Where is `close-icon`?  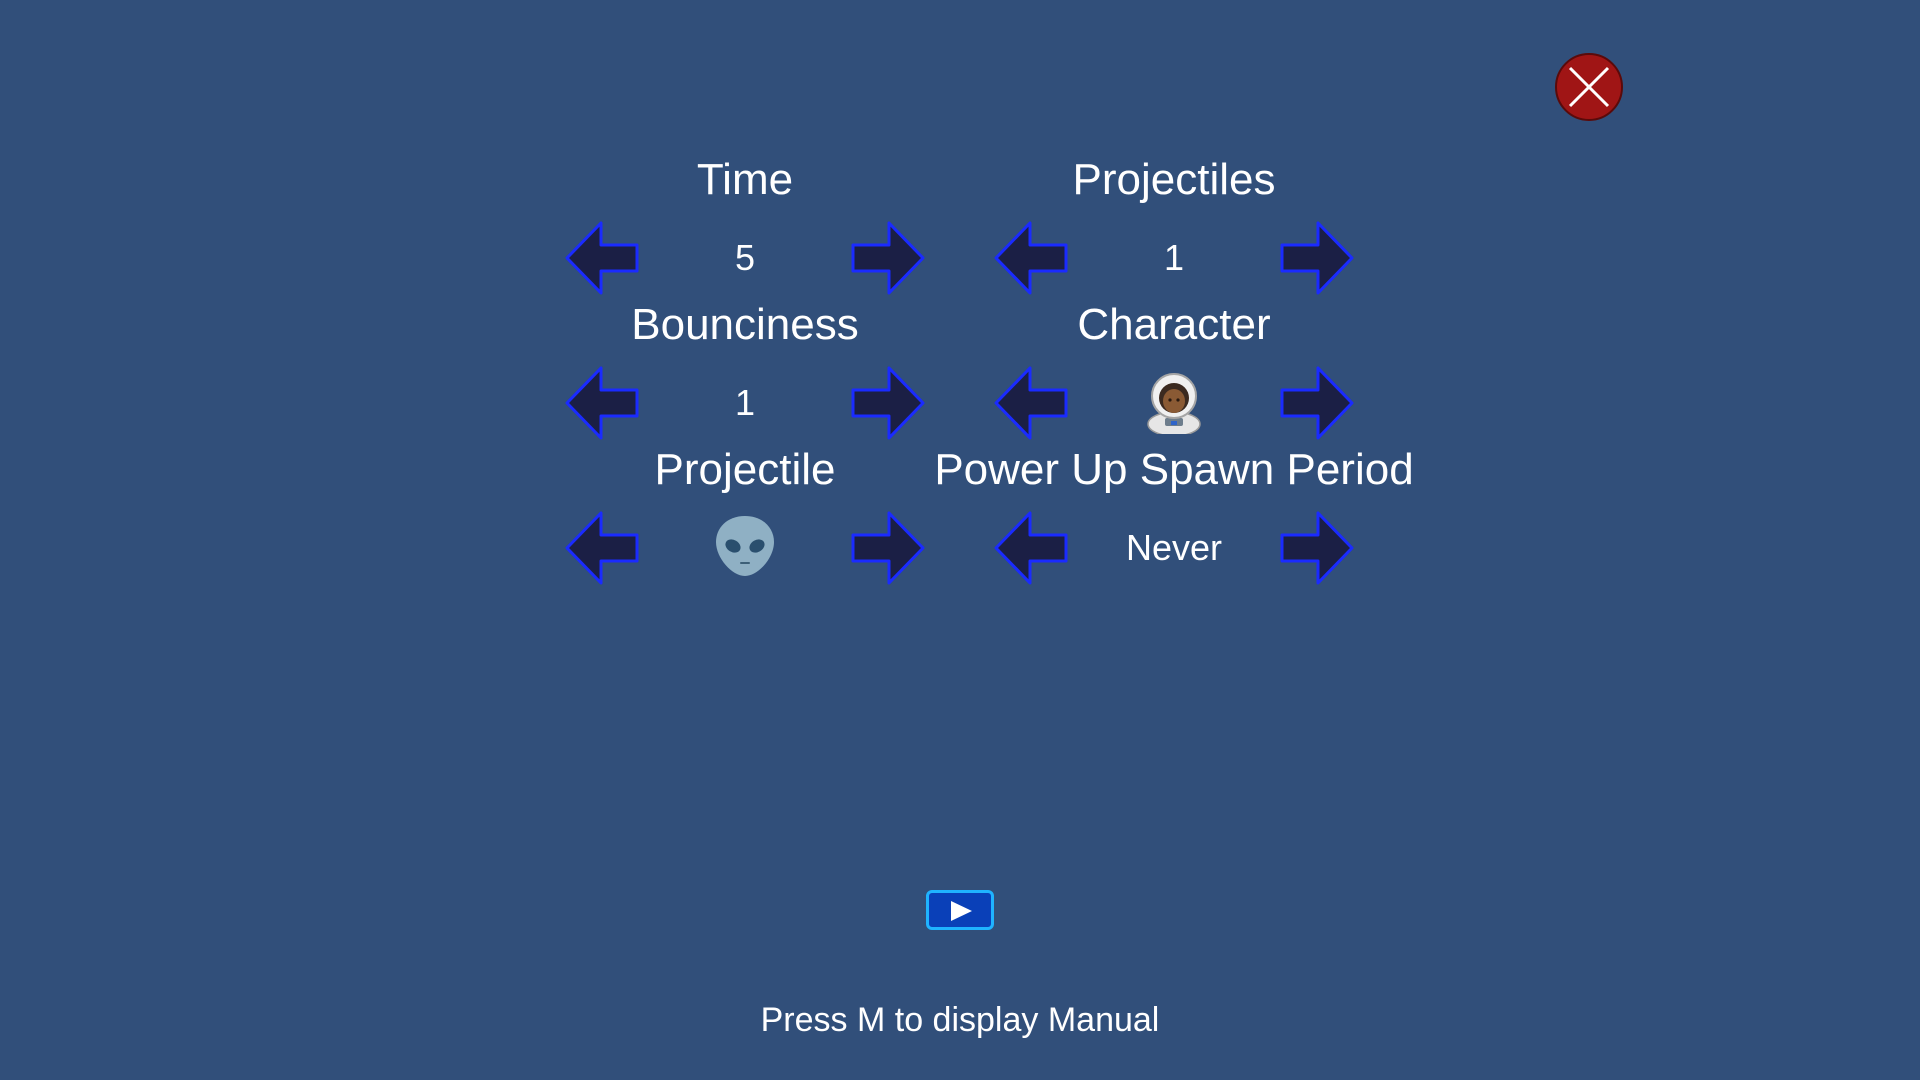 close-icon is located at coordinates (1589, 87).